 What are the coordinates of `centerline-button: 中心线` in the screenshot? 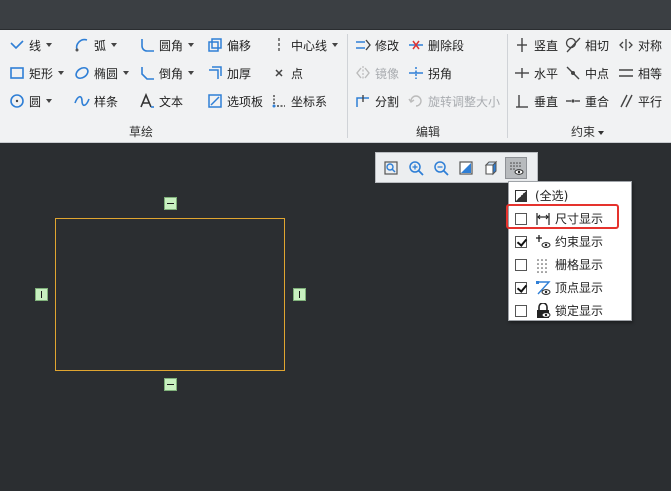 It's located at (305, 45).